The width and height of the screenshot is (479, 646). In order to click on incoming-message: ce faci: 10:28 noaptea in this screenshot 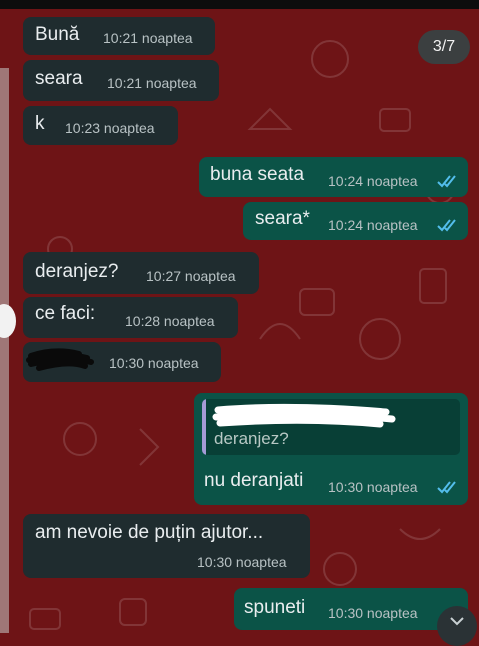, I will do `click(130, 317)`.